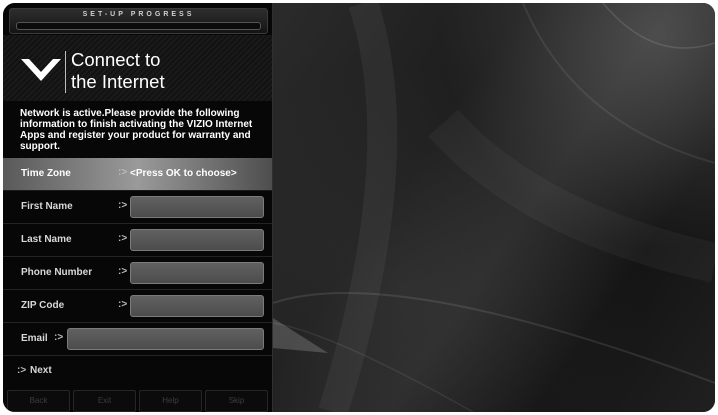 The height and width of the screenshot is (415, 718). Describe the element at coordinates (197, 273) in the screenshot. I see `phone-number-field` at that location.